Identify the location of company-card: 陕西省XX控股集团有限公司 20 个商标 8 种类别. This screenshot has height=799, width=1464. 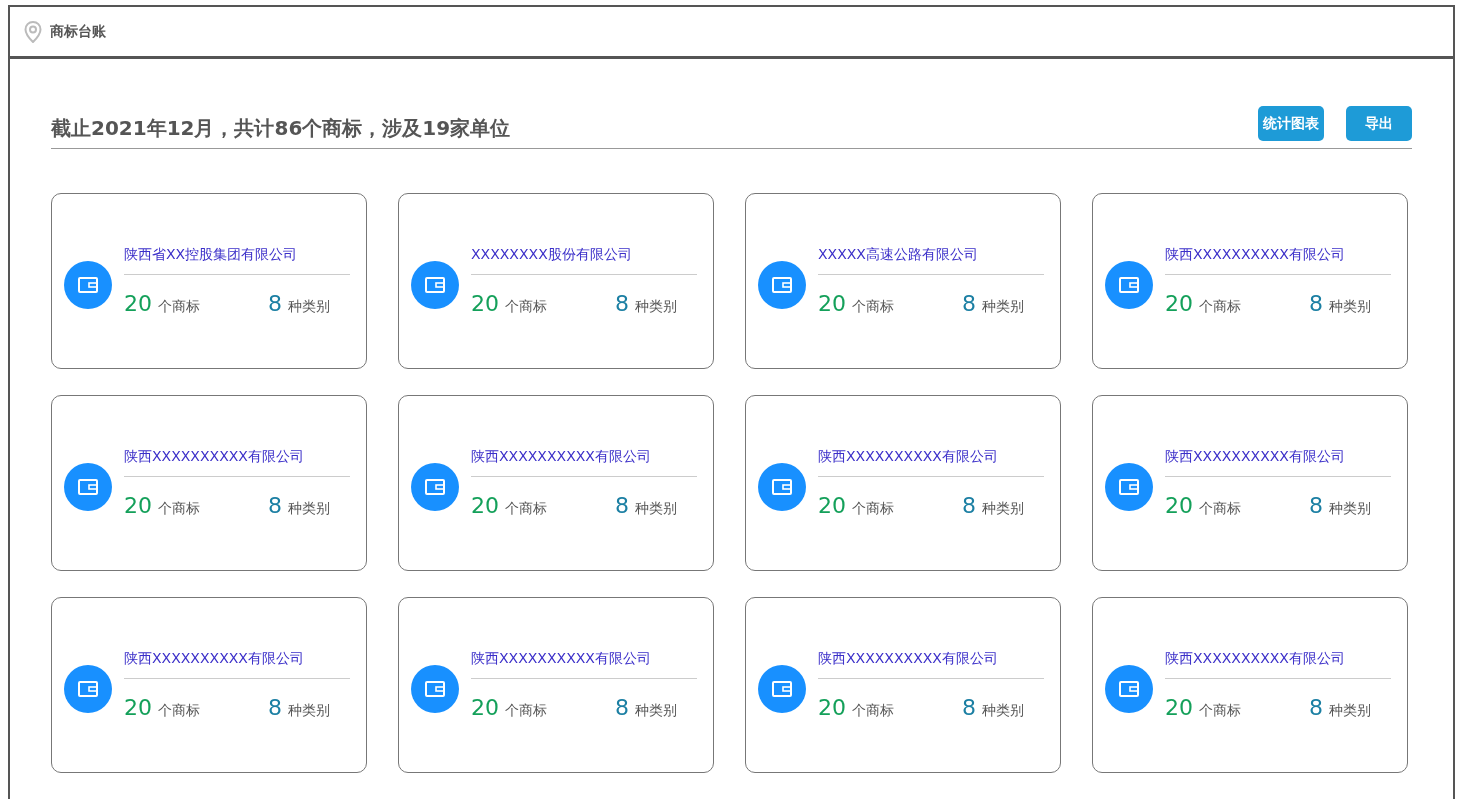
(209, 281).